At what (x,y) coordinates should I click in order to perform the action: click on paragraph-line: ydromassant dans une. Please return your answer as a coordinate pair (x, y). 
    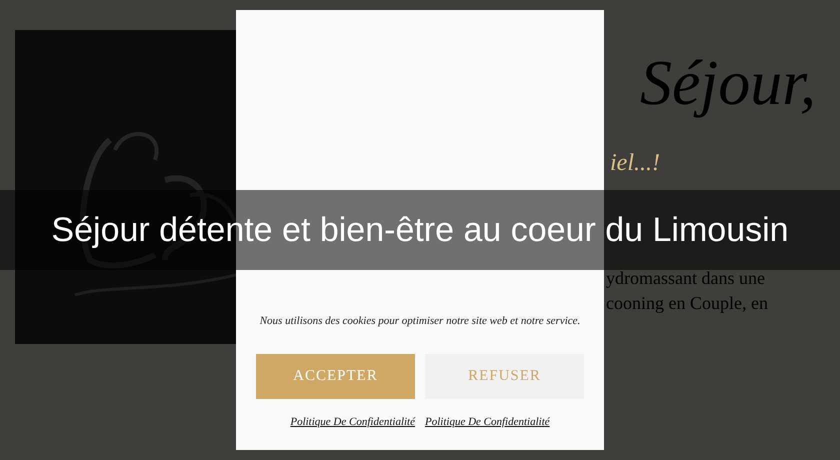
    Looking at the image, I should click on (685, 278).